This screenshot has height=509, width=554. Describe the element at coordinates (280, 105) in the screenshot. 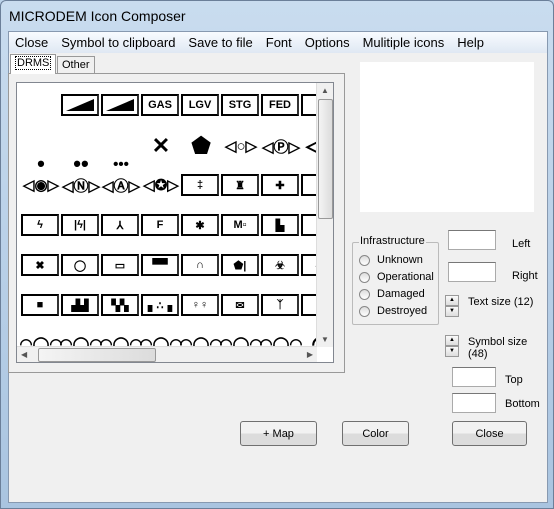

I see `symbol-icon: FED` at that location.